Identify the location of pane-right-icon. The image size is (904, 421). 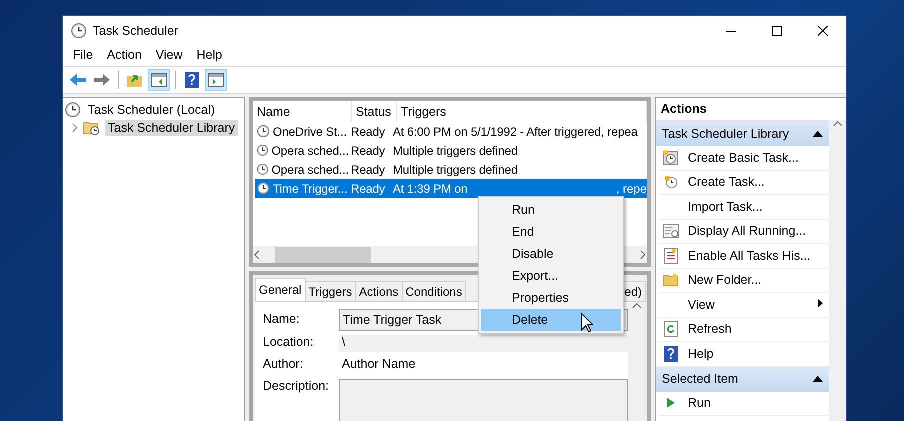
(216, 80).